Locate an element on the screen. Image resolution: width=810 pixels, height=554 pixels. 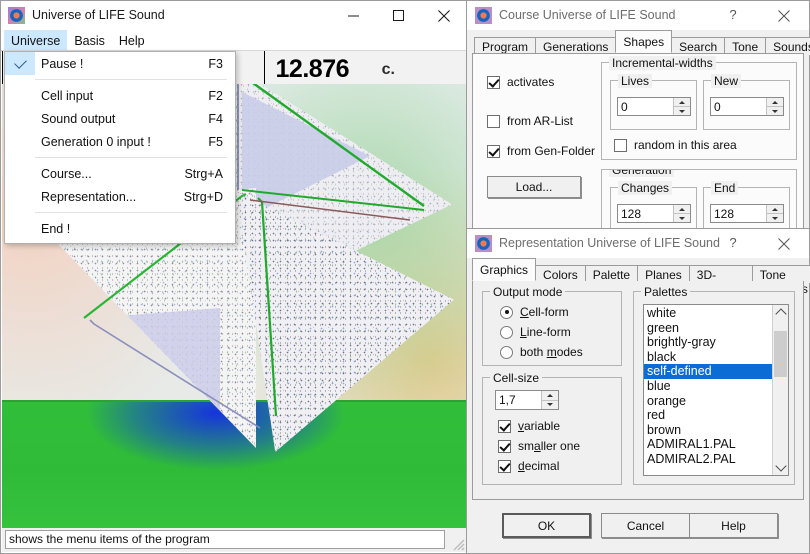
main-window-title: Universe of LIFE Sound is located at coordinates (98, 15).